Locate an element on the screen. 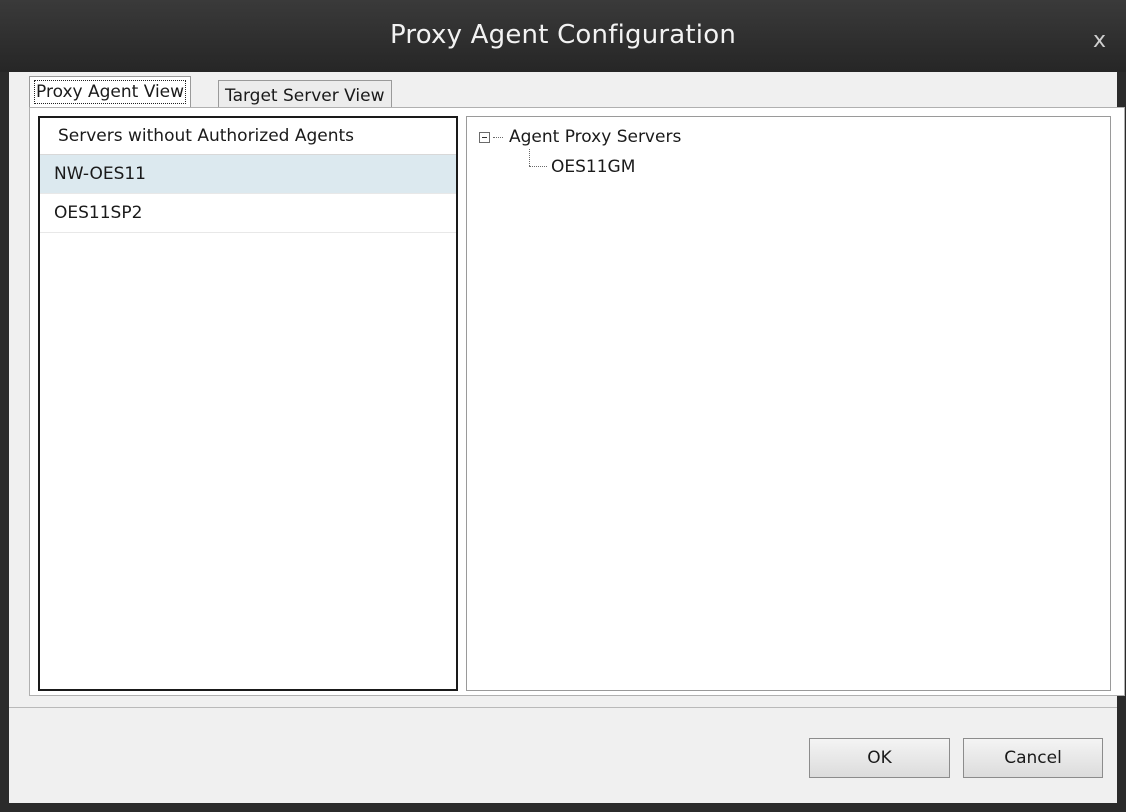  collapse-icon is located at coordinates (484, 137).